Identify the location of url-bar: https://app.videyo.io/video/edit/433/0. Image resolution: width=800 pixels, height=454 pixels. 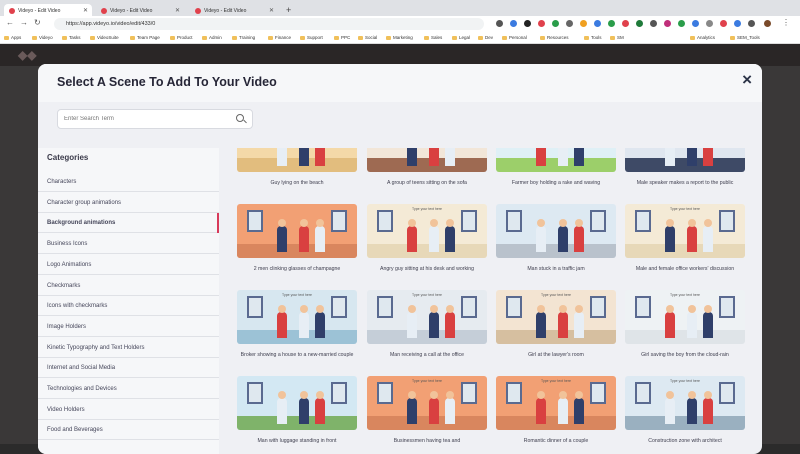
(269, 24).